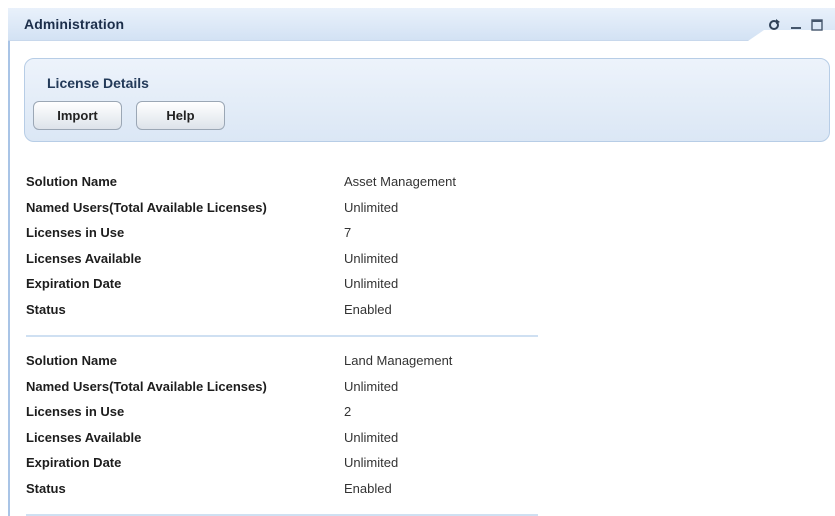  I want to click on help-button: Help, so click(180, 115).